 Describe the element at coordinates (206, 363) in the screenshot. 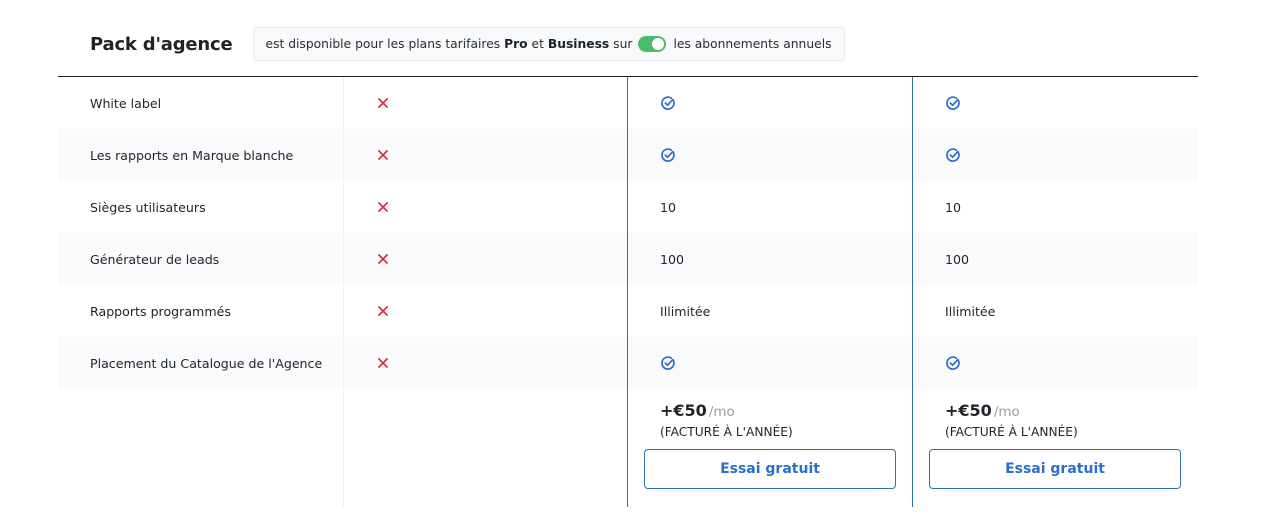

I see `feature-label: Placement du Catalogue de l'Agence` at that location.